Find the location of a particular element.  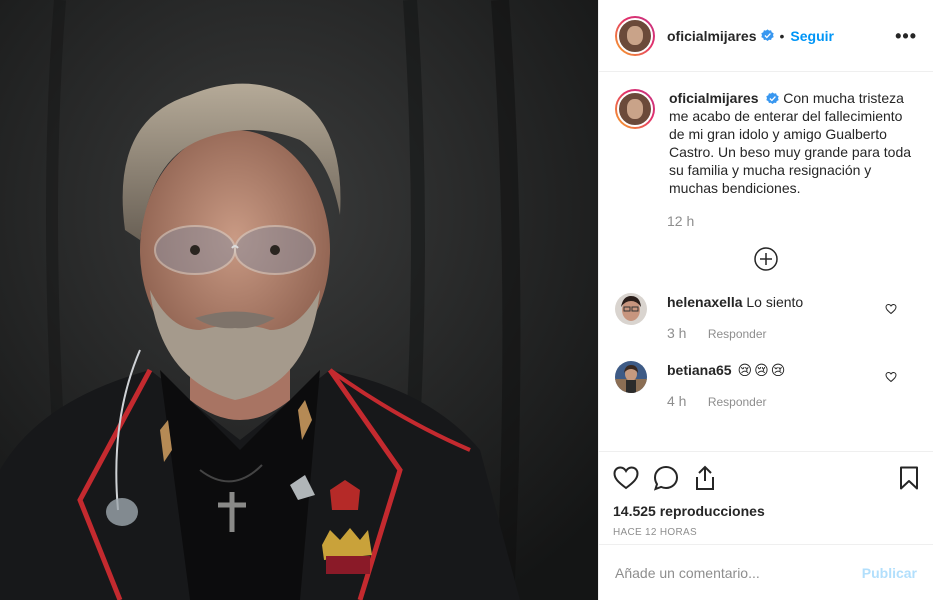

post-header: oficialmijares • Seguir ••• is located at coordinates (766, 36).